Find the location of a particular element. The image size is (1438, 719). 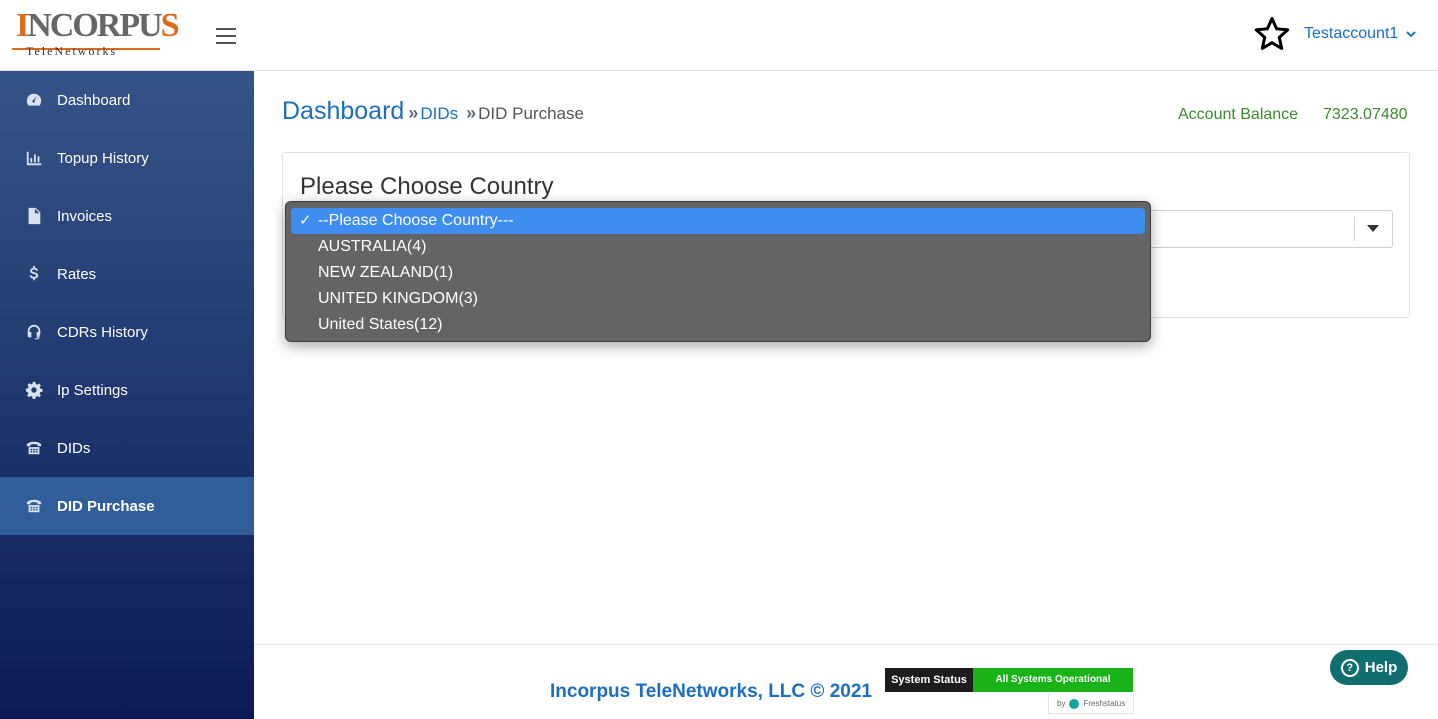

logo-subtitle: TeleNetworks is located at coordinates (72, 51).